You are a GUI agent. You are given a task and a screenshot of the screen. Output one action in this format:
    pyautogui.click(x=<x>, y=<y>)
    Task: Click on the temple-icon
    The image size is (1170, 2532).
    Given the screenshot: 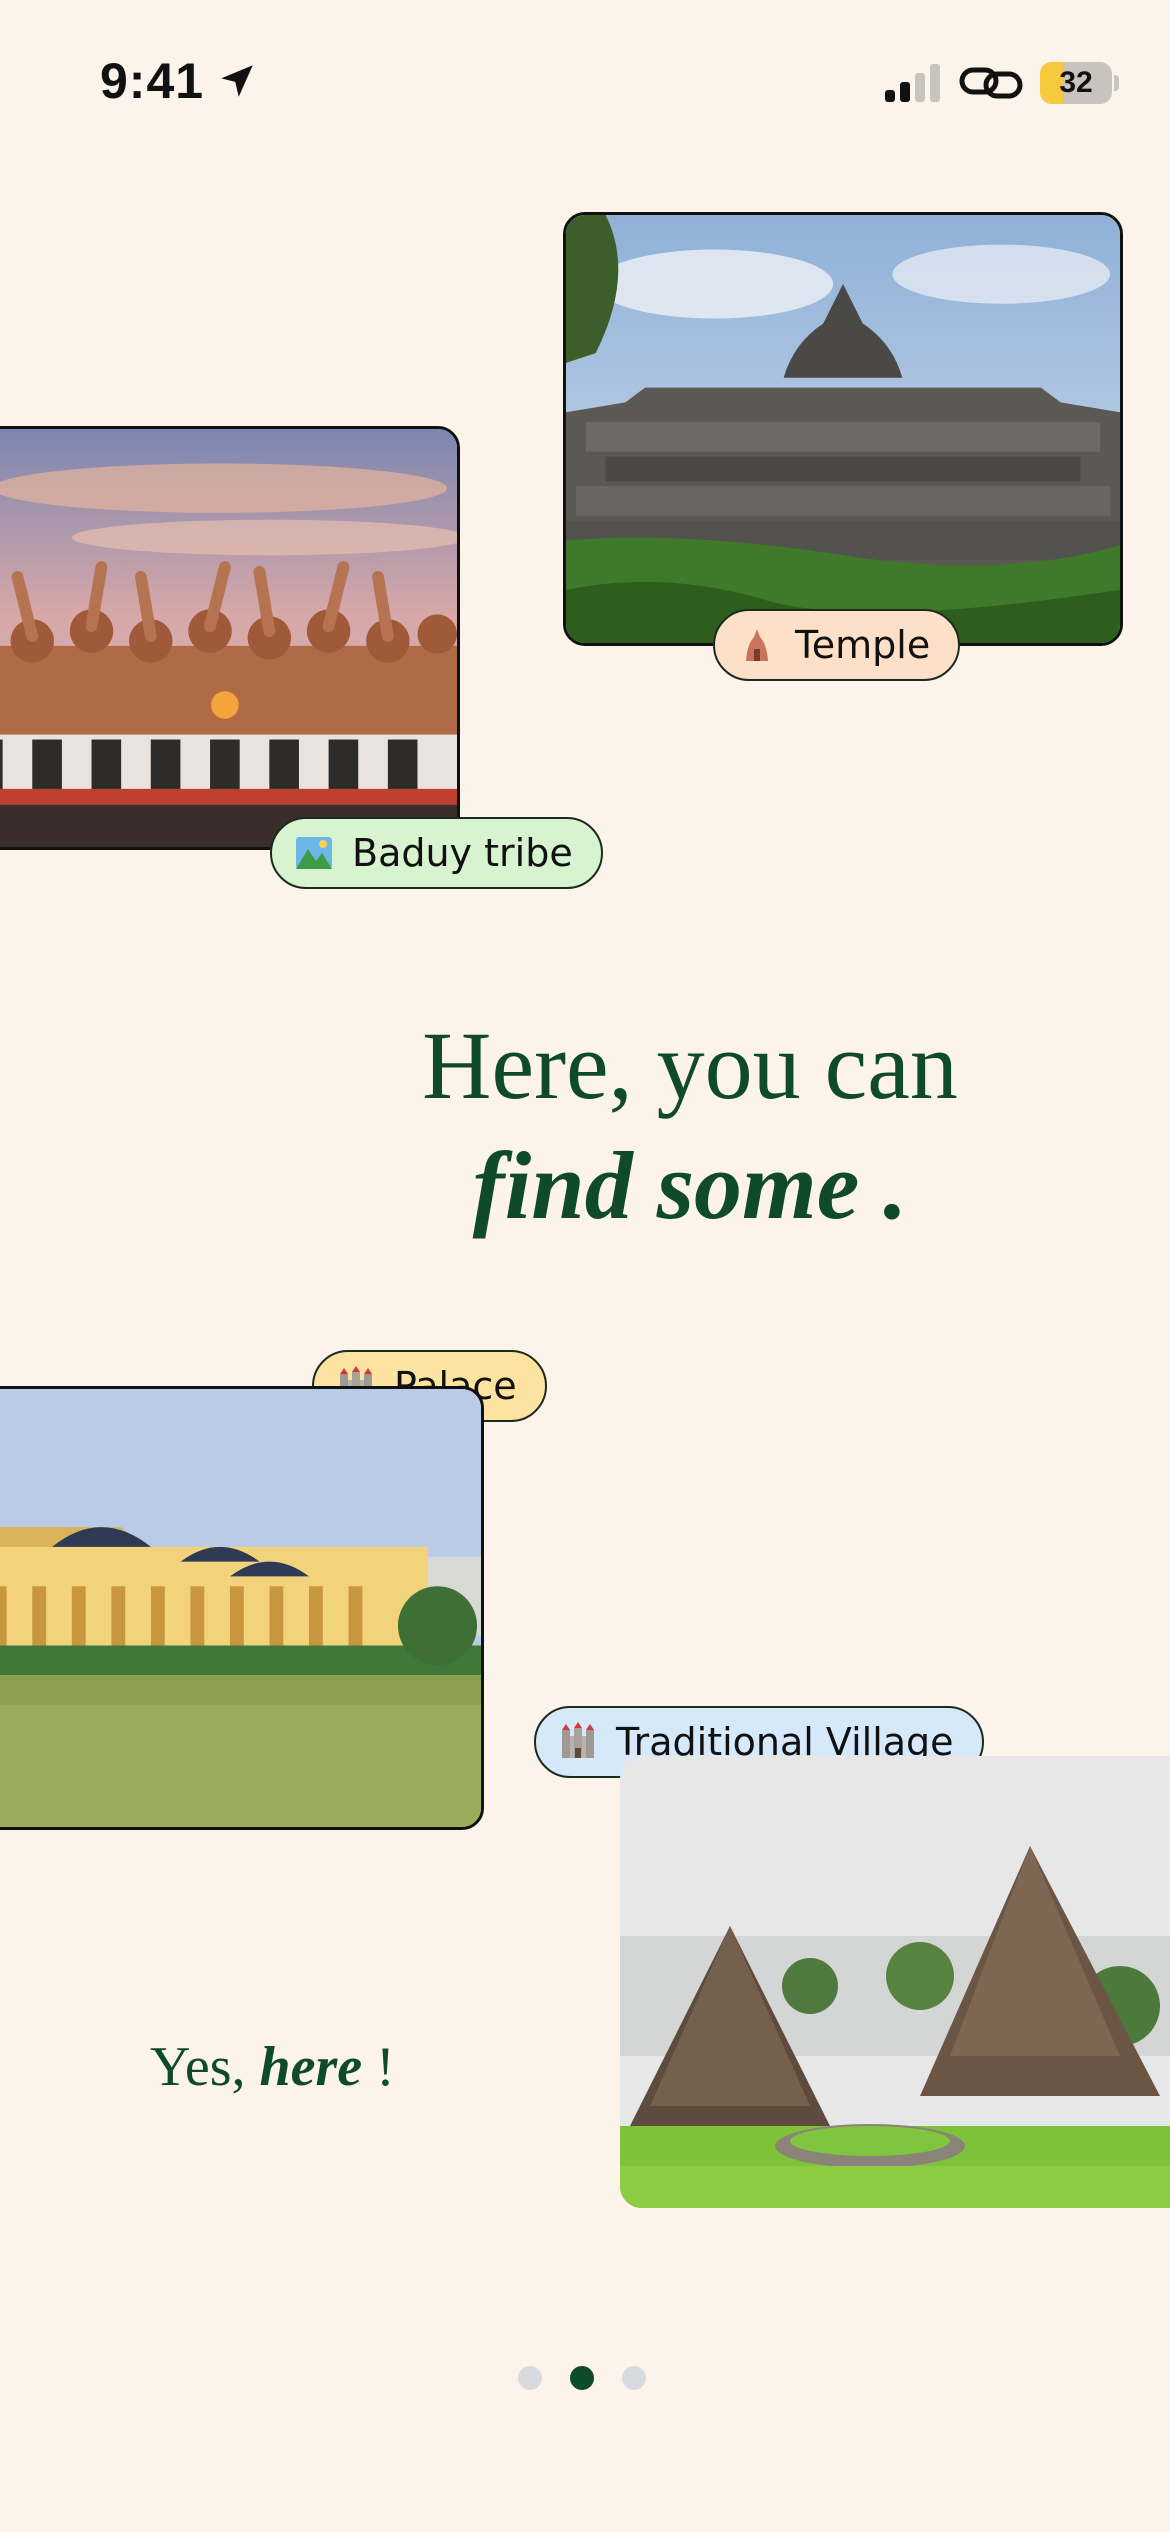 What is the action you would take?
    pyautogui.click(x=757, y=645)
    